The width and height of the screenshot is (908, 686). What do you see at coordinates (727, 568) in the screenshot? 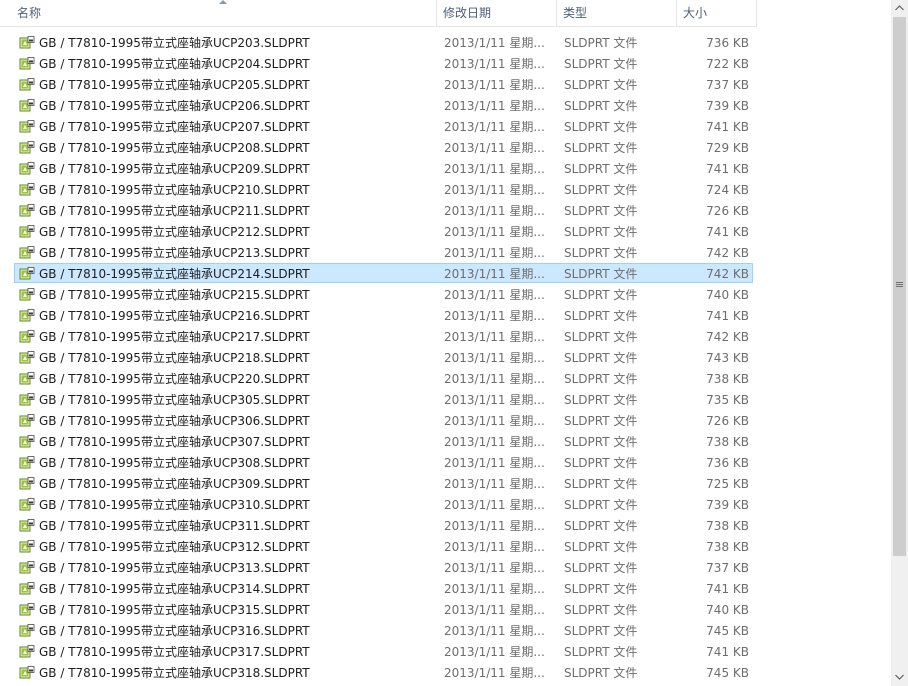
I see `file-size: 737 KB` at bounding box center [727, 568].